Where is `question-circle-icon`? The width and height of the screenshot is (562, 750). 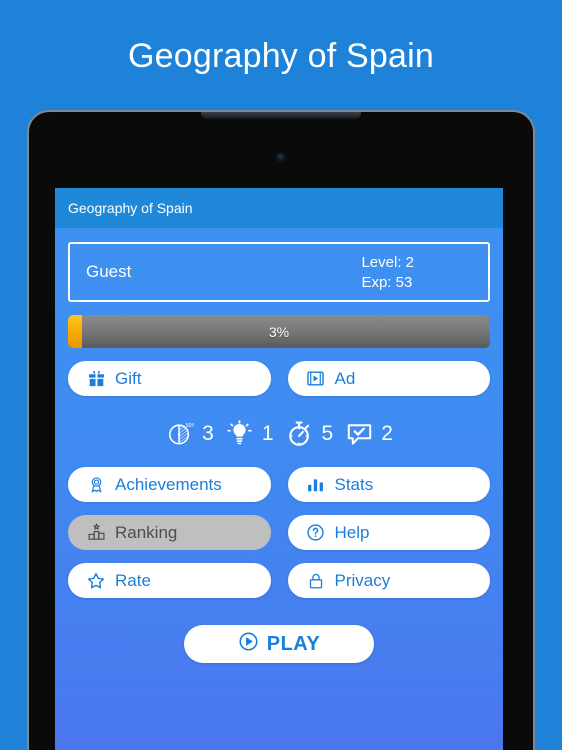 question-circle-icon is located at coordinates (316, 533).